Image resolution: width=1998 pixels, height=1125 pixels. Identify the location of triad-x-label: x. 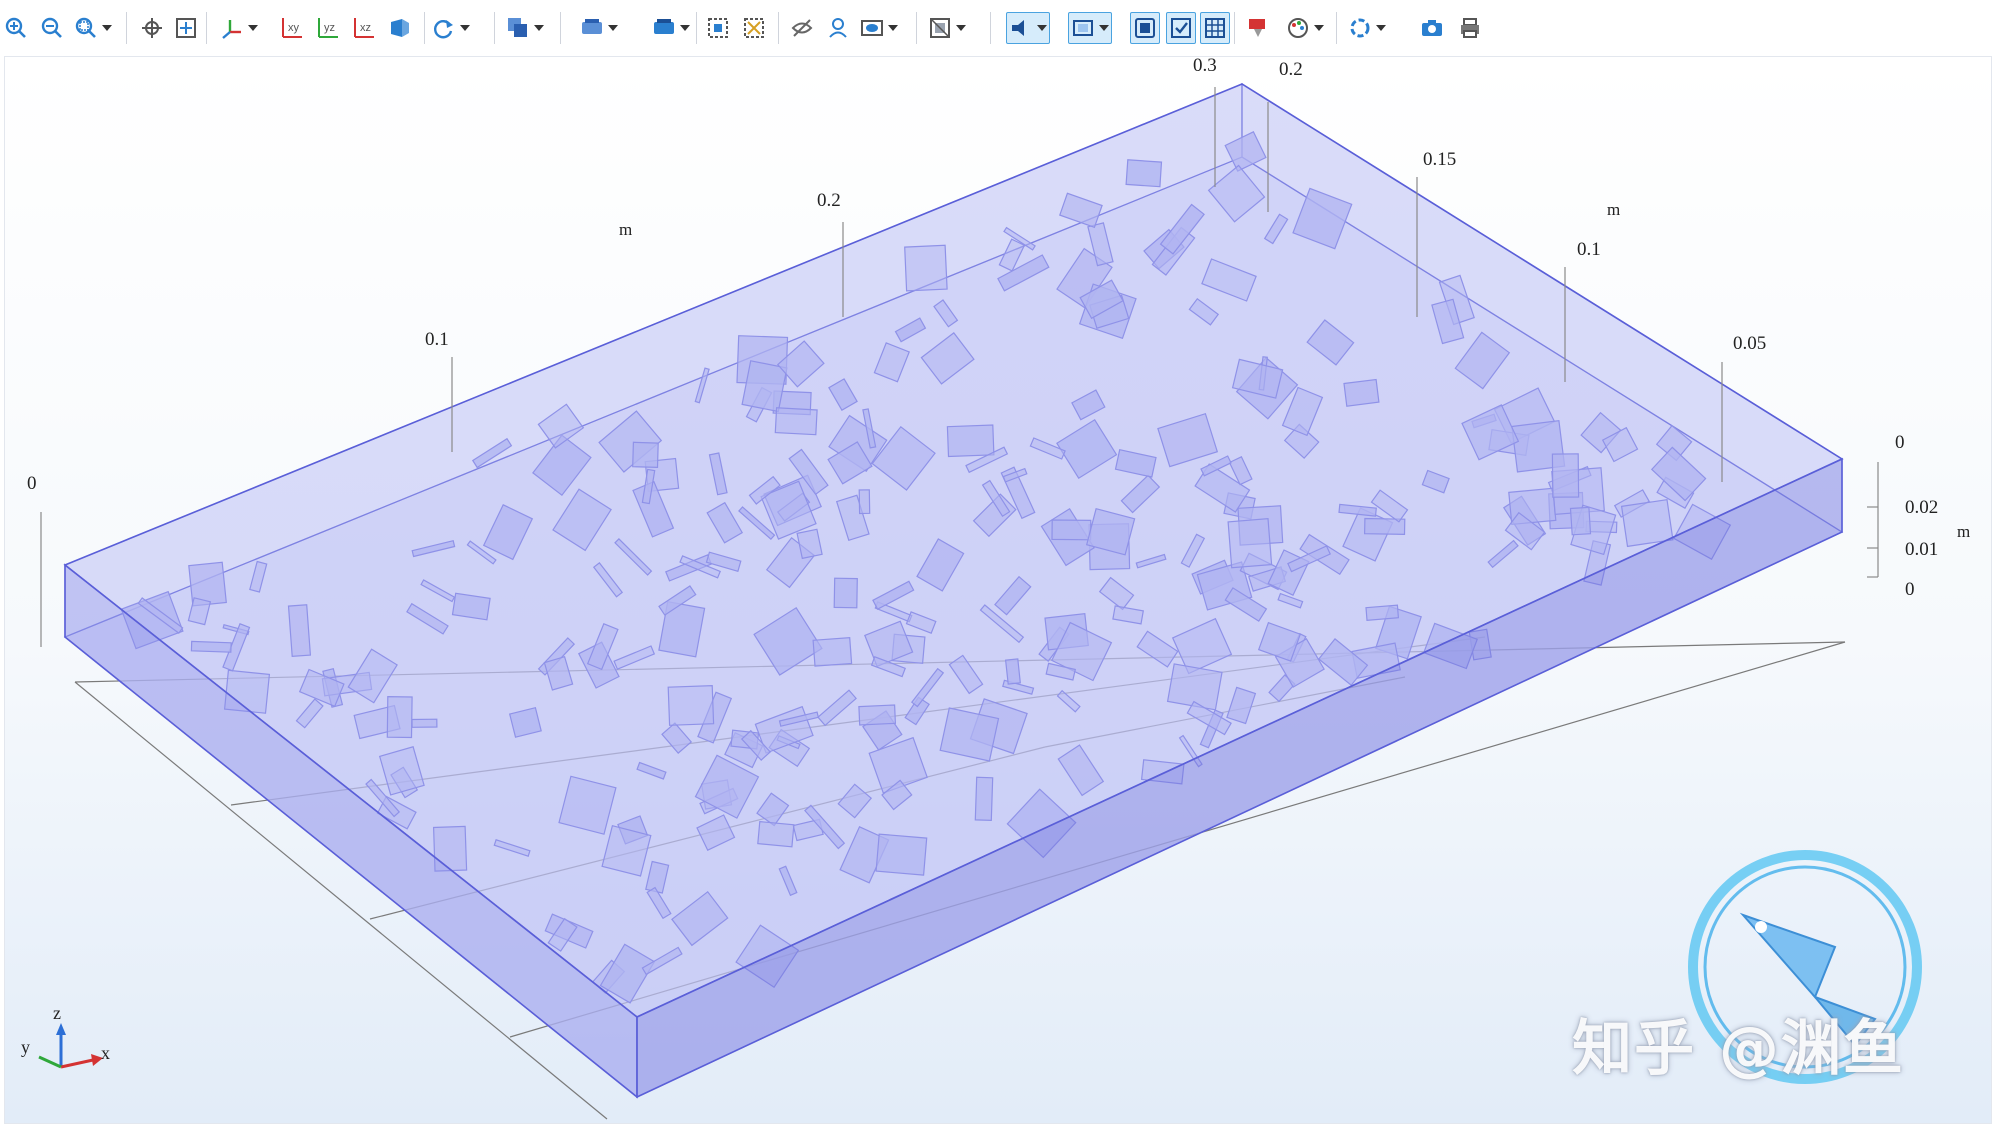
(105, 1053).